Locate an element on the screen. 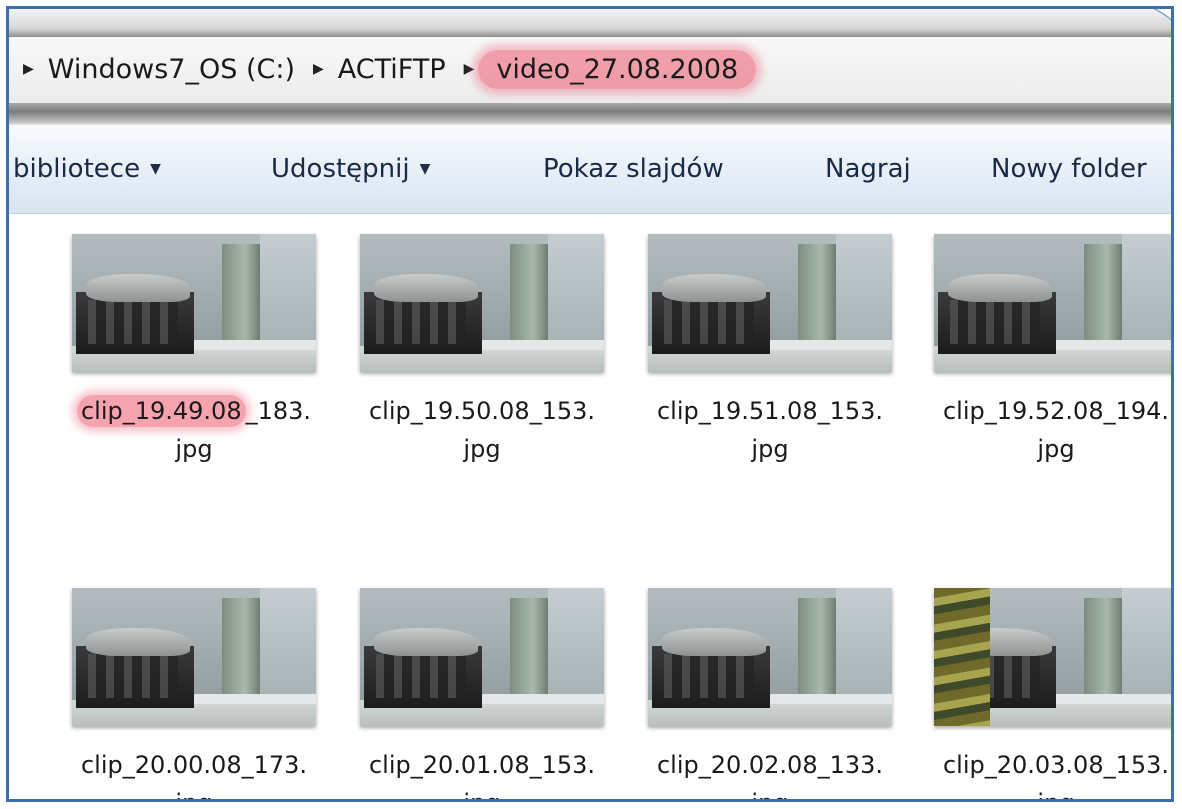 The width and height of the screenshot is (1182, 809). include-in-library-label: bibliotece is located at coordinates (77, 169).